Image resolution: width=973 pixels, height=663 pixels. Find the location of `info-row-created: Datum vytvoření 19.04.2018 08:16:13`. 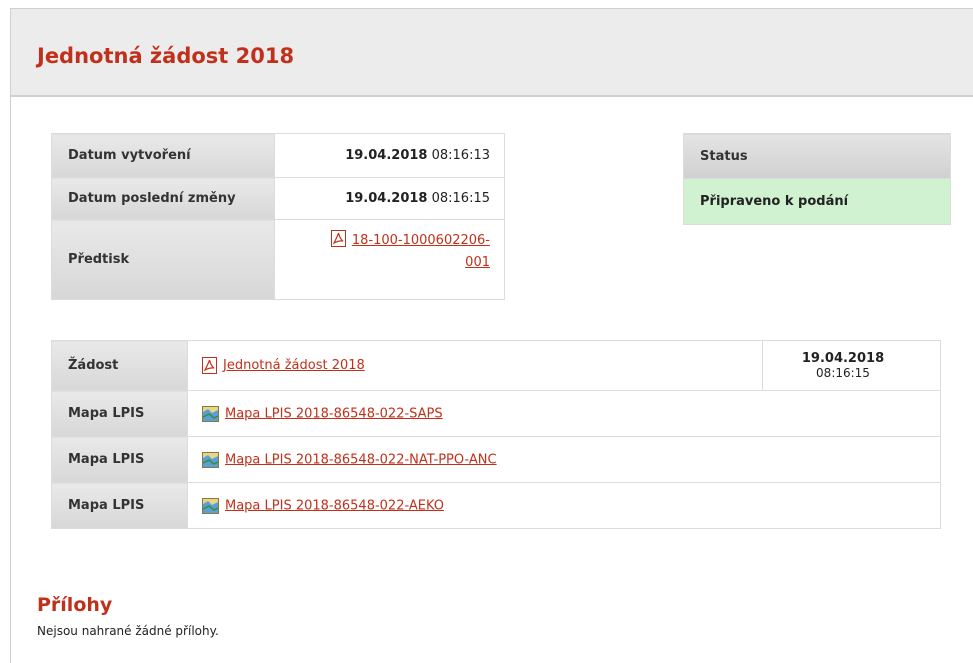

info-row-created: Datum vytvoření 19.04.2018 08:16:13 is located at coordinates (278, 155).